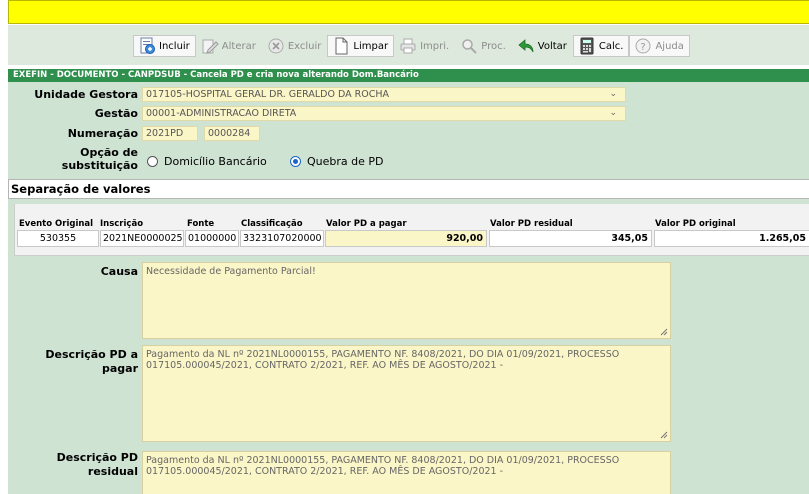  What do you see at coordinates (210, 46) in the screenshot?
I see `edit-icon` at bounding box center [210, 46].